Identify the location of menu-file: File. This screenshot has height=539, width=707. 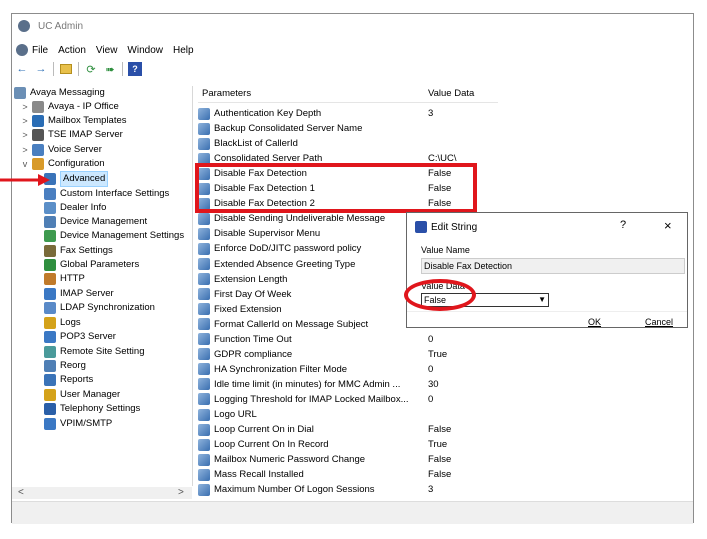
(40, 50).